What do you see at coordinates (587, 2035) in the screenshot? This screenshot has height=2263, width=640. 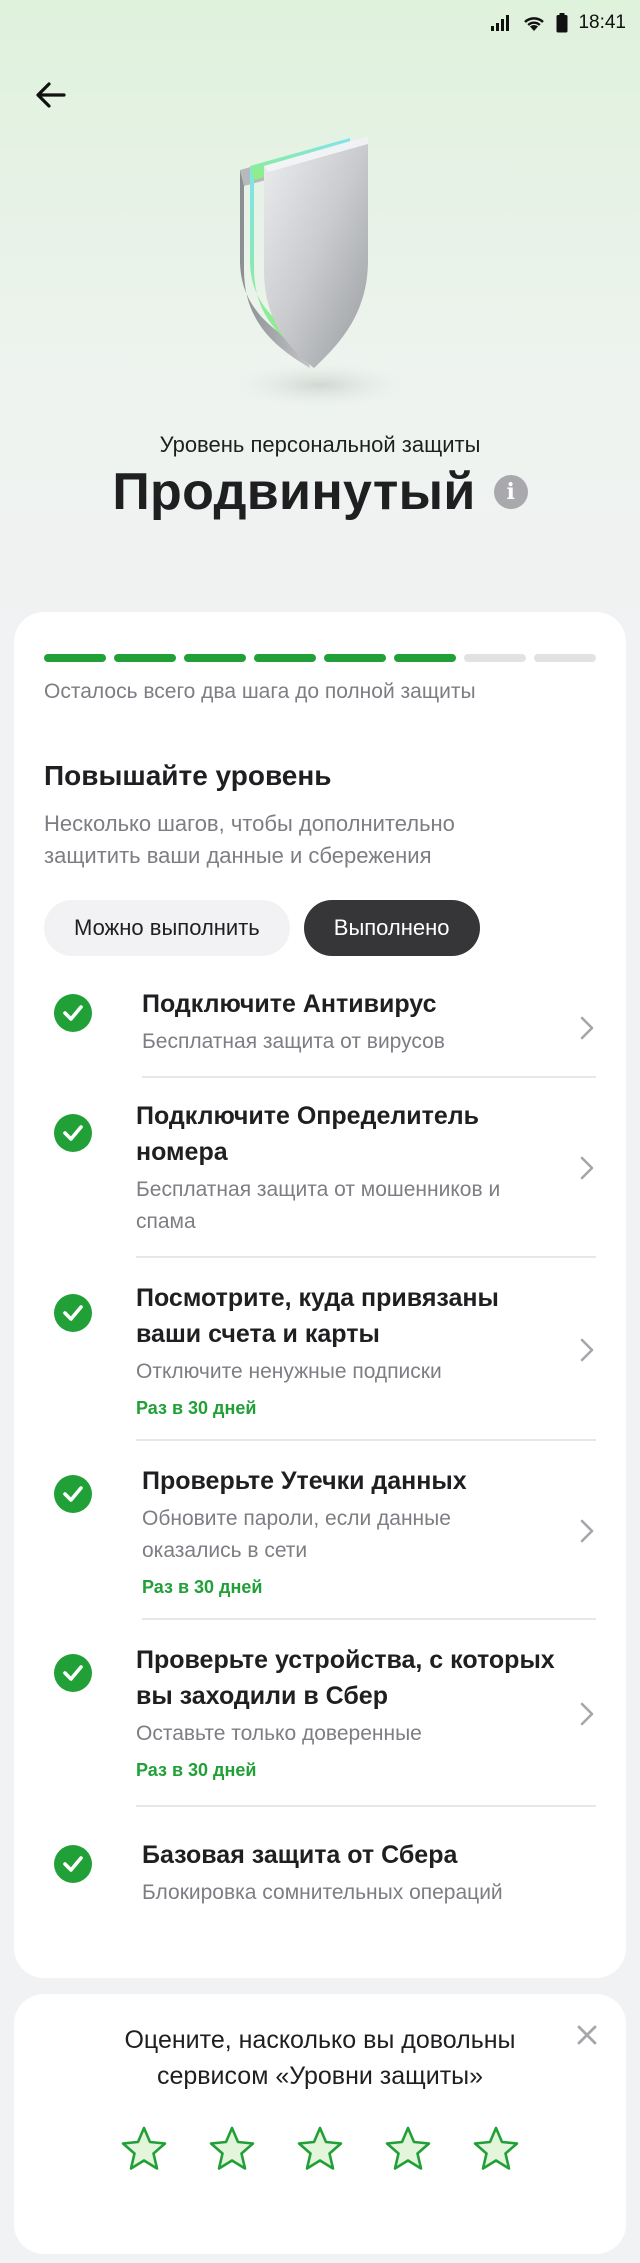 I see `close-icon` at bounding box center [587, 2035].